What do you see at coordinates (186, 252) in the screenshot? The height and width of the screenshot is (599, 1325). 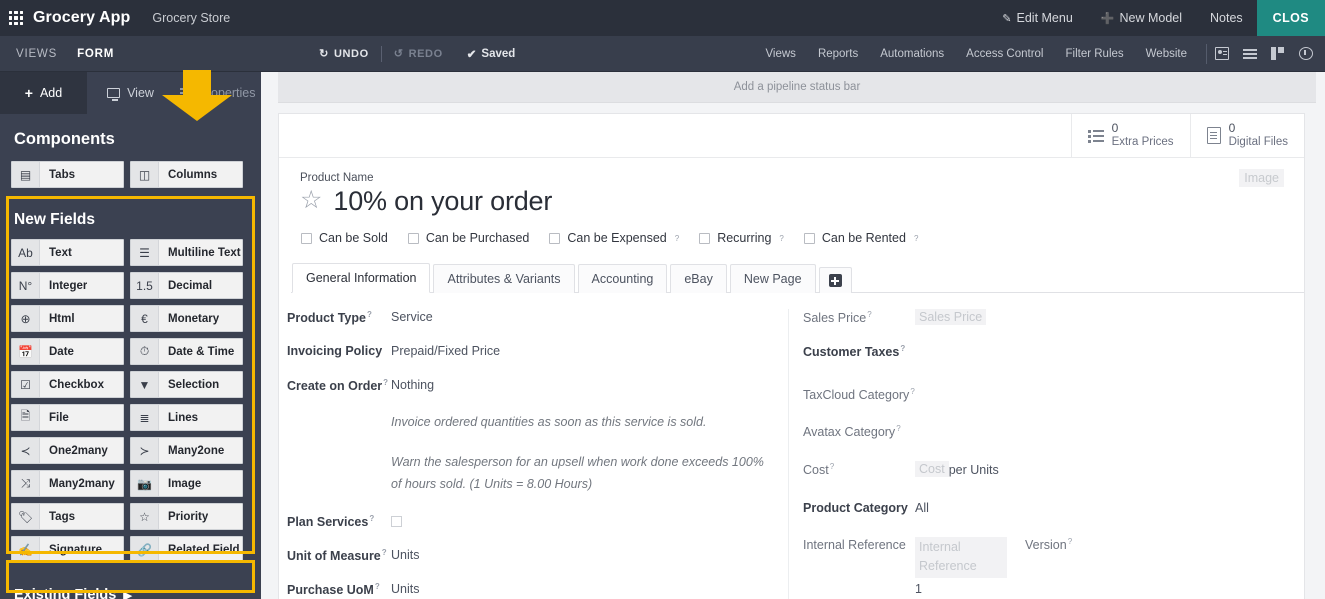 I see `new-field-multiline-text: ☰ Multiline Text` at bounding box center [186, 252].